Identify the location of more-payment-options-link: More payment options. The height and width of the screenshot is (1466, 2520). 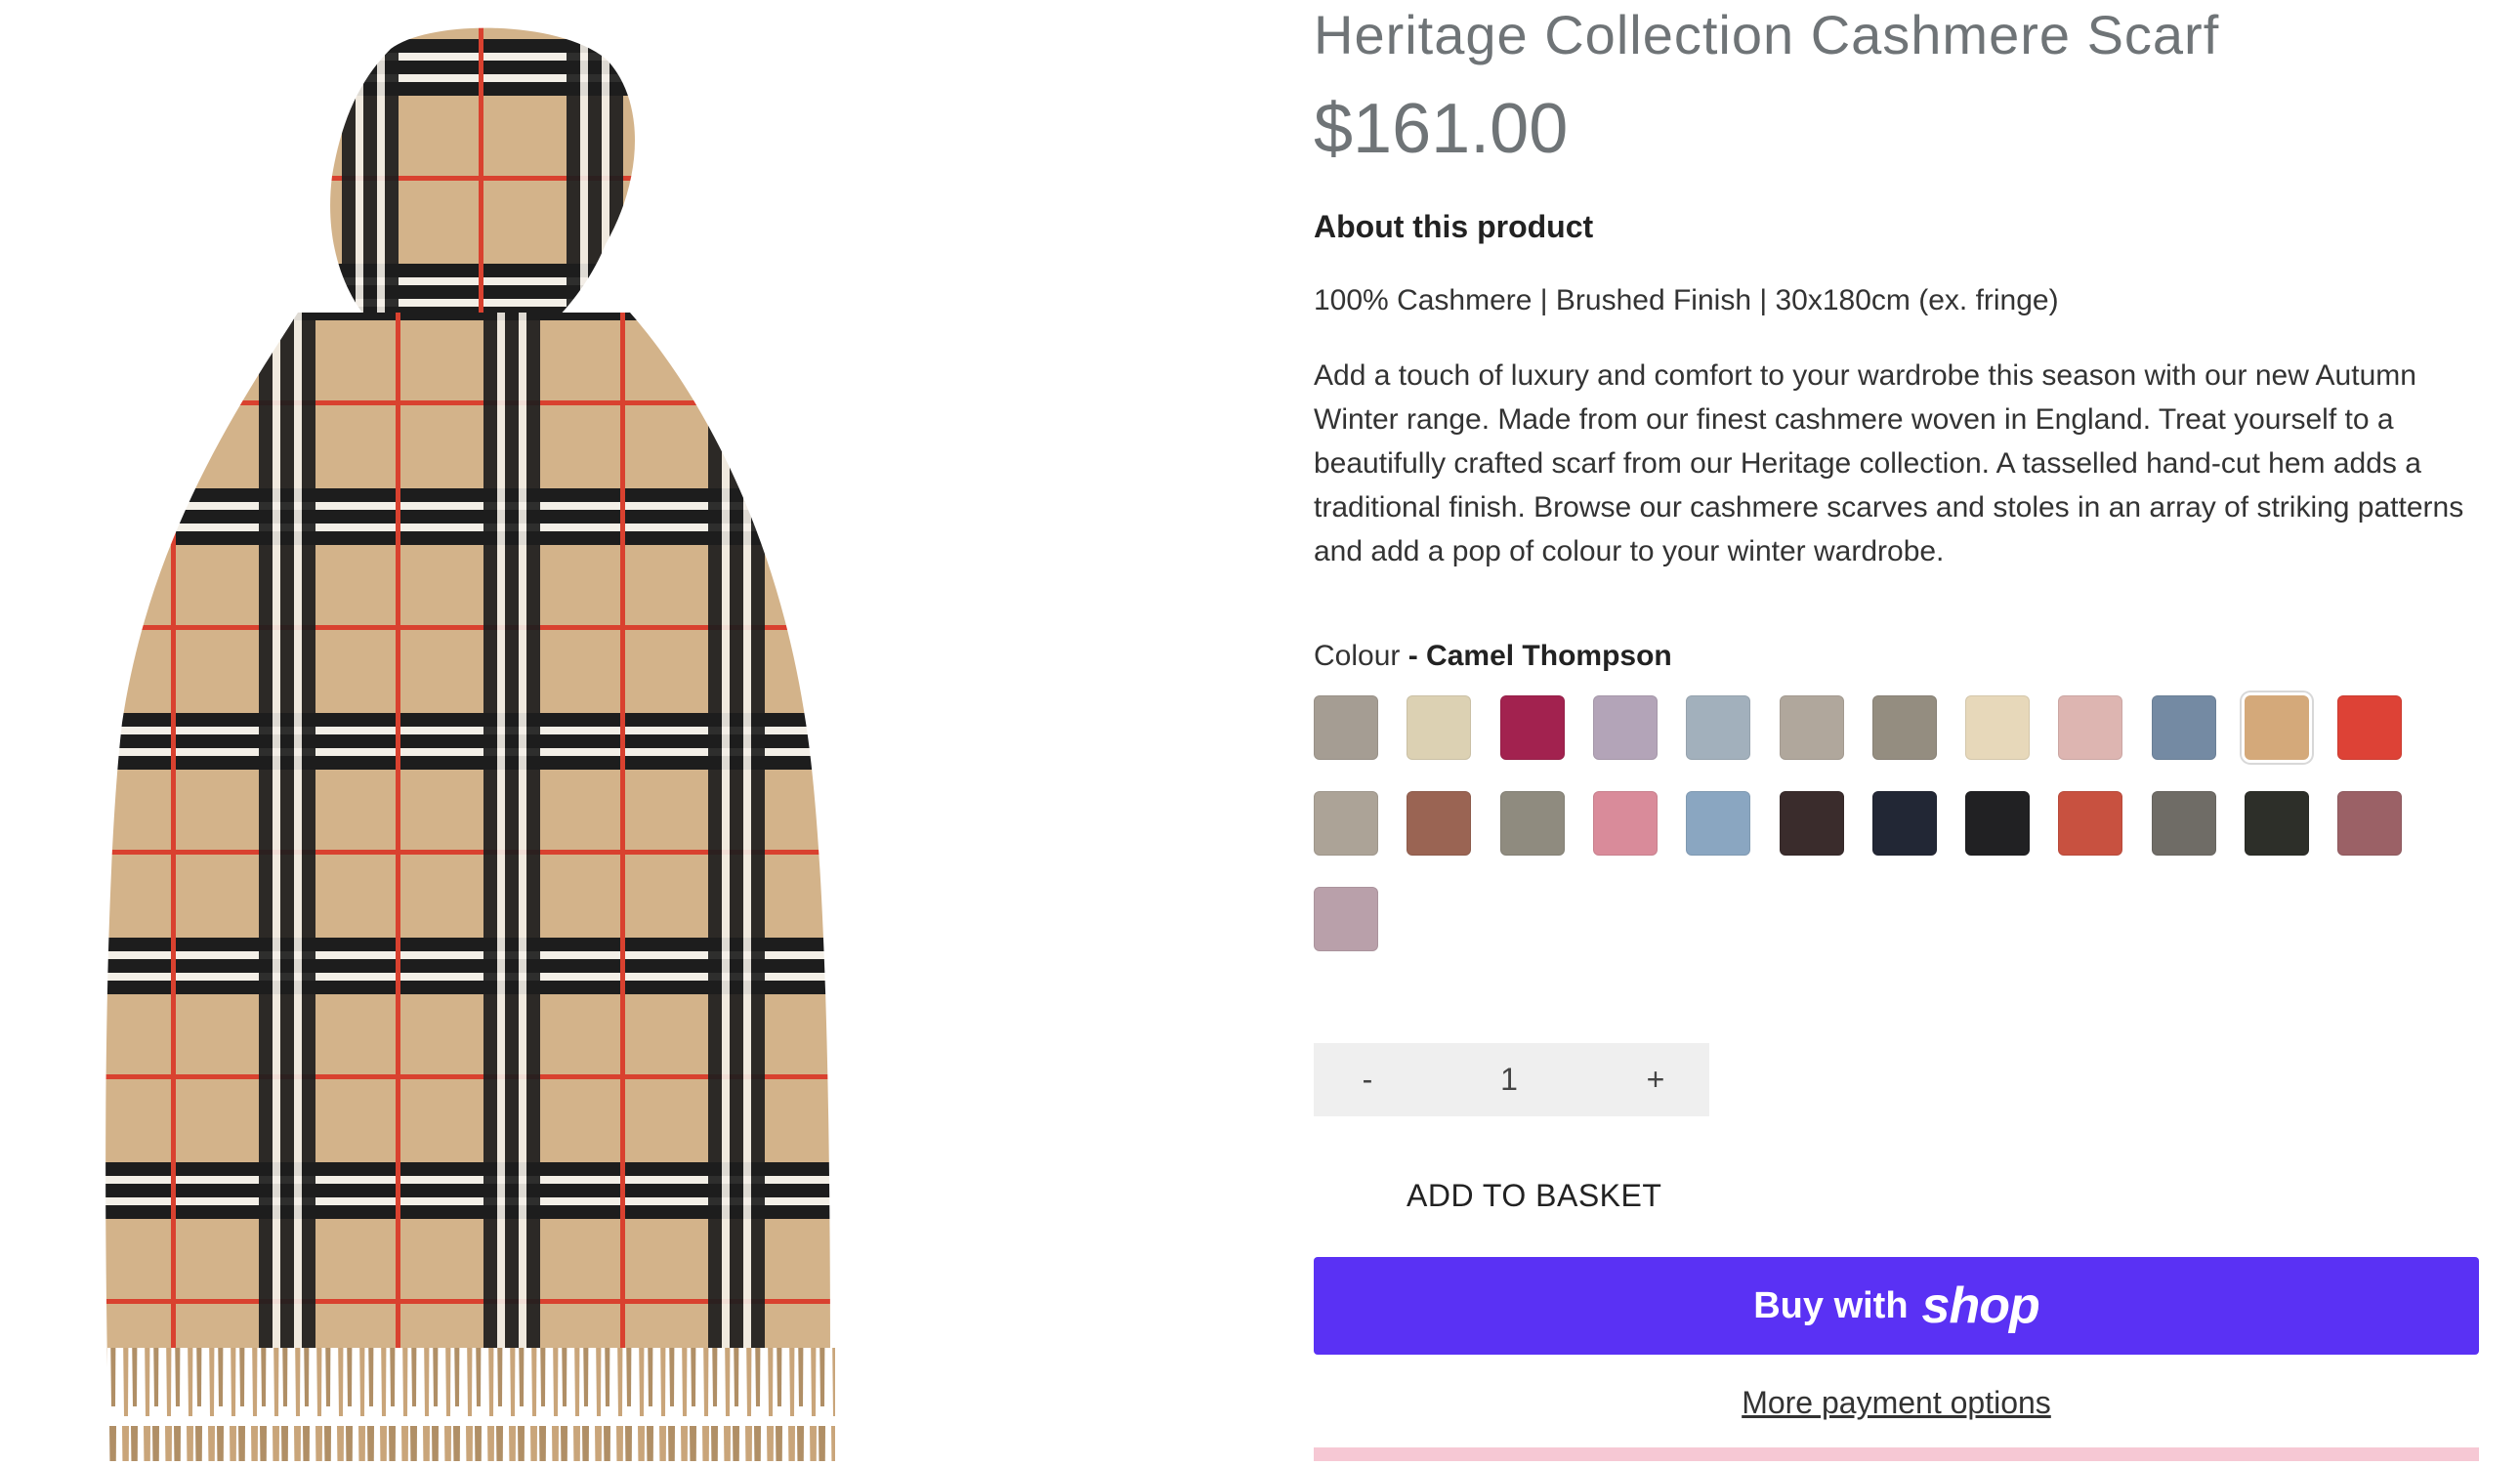
(1896, 1403).